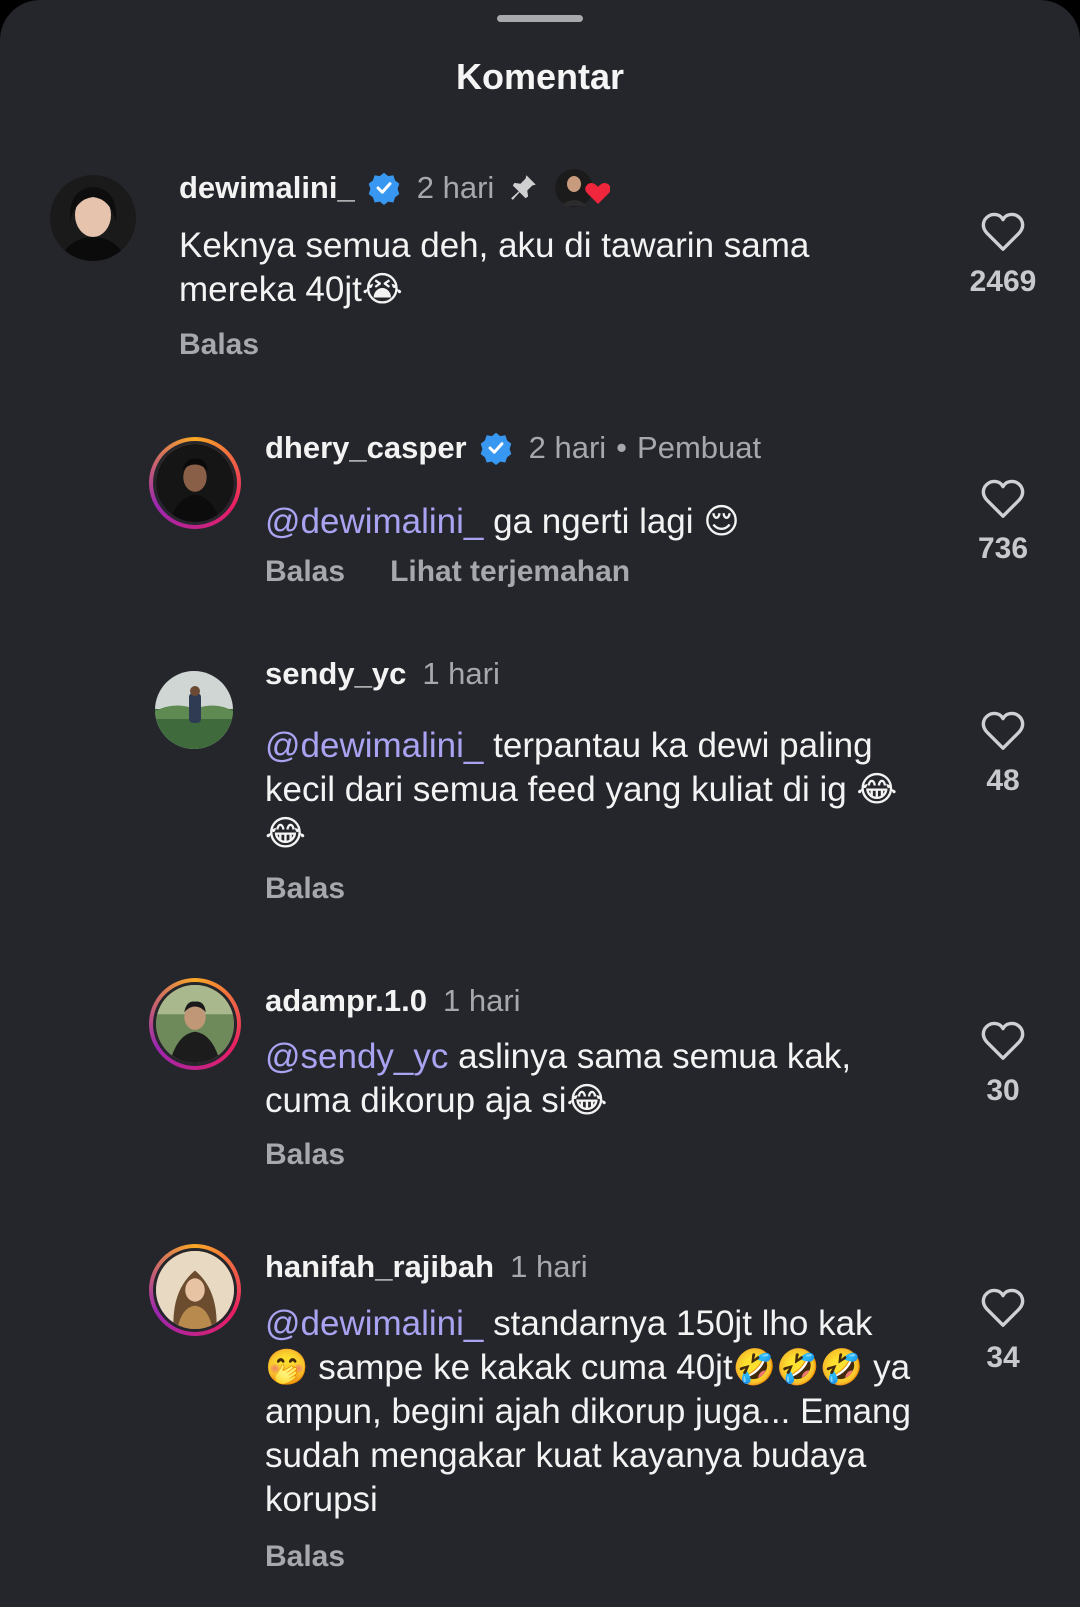 This screenshot has height=1607, width=1080. Describe the element at coordinates (1003, 1357) in the screenshot. I see `like-count: 34` at that location.